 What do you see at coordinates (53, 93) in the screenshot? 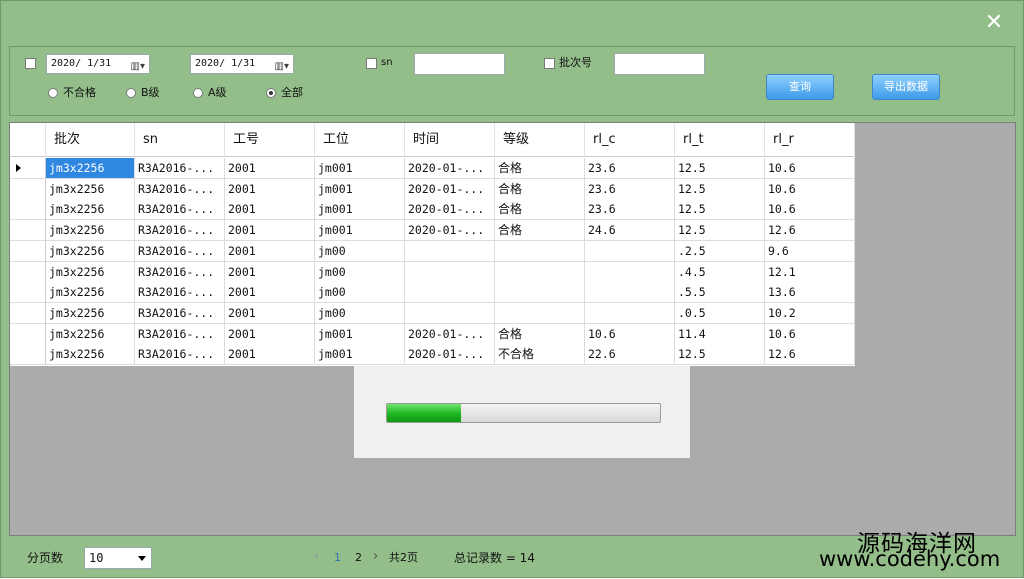
I see `radio-fail` at bounding box center [53, 93].